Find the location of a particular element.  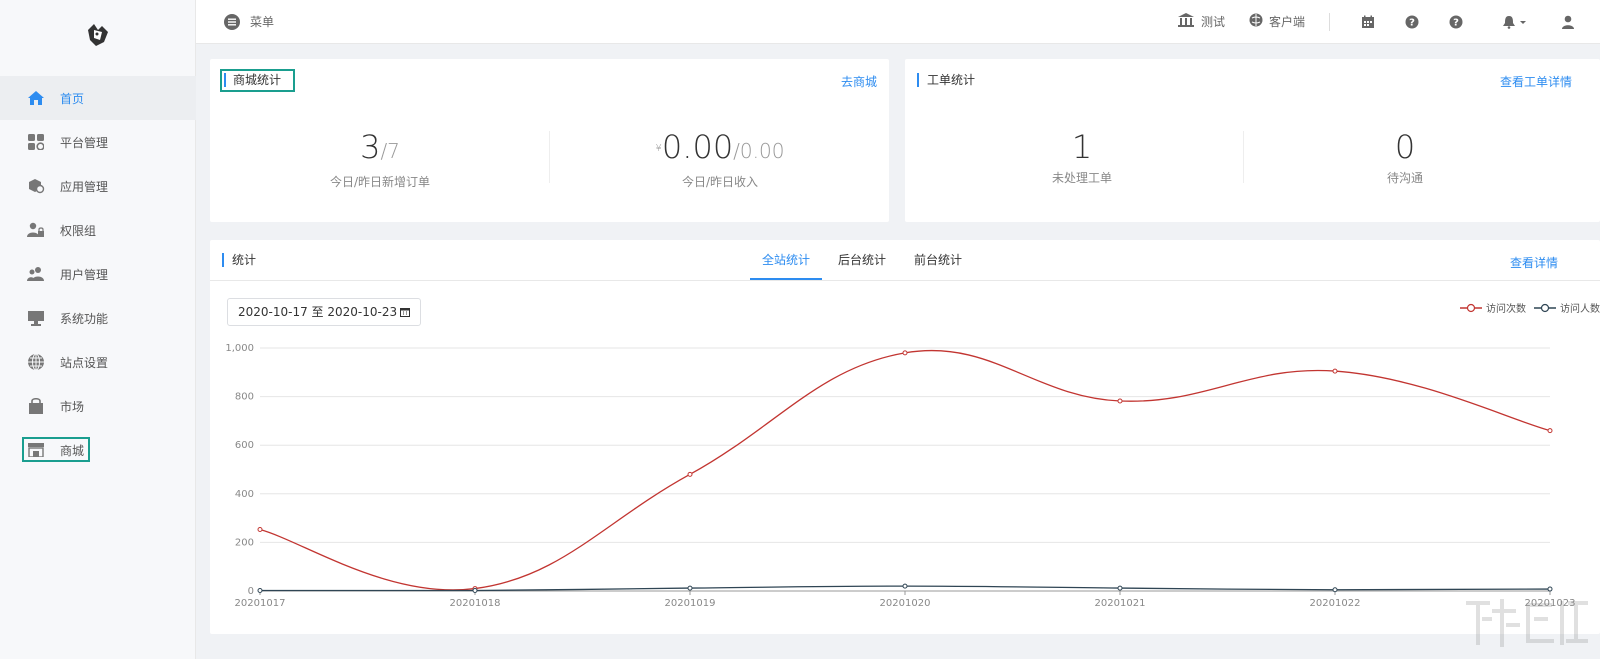

orders-label: 今日/昨日新增订单 is located at coordinates (380, 182).